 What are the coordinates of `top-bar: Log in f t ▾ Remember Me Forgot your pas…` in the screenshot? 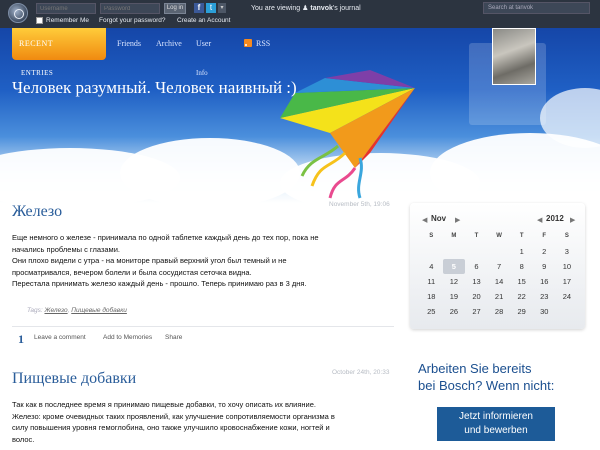 It's located at (300, 14).